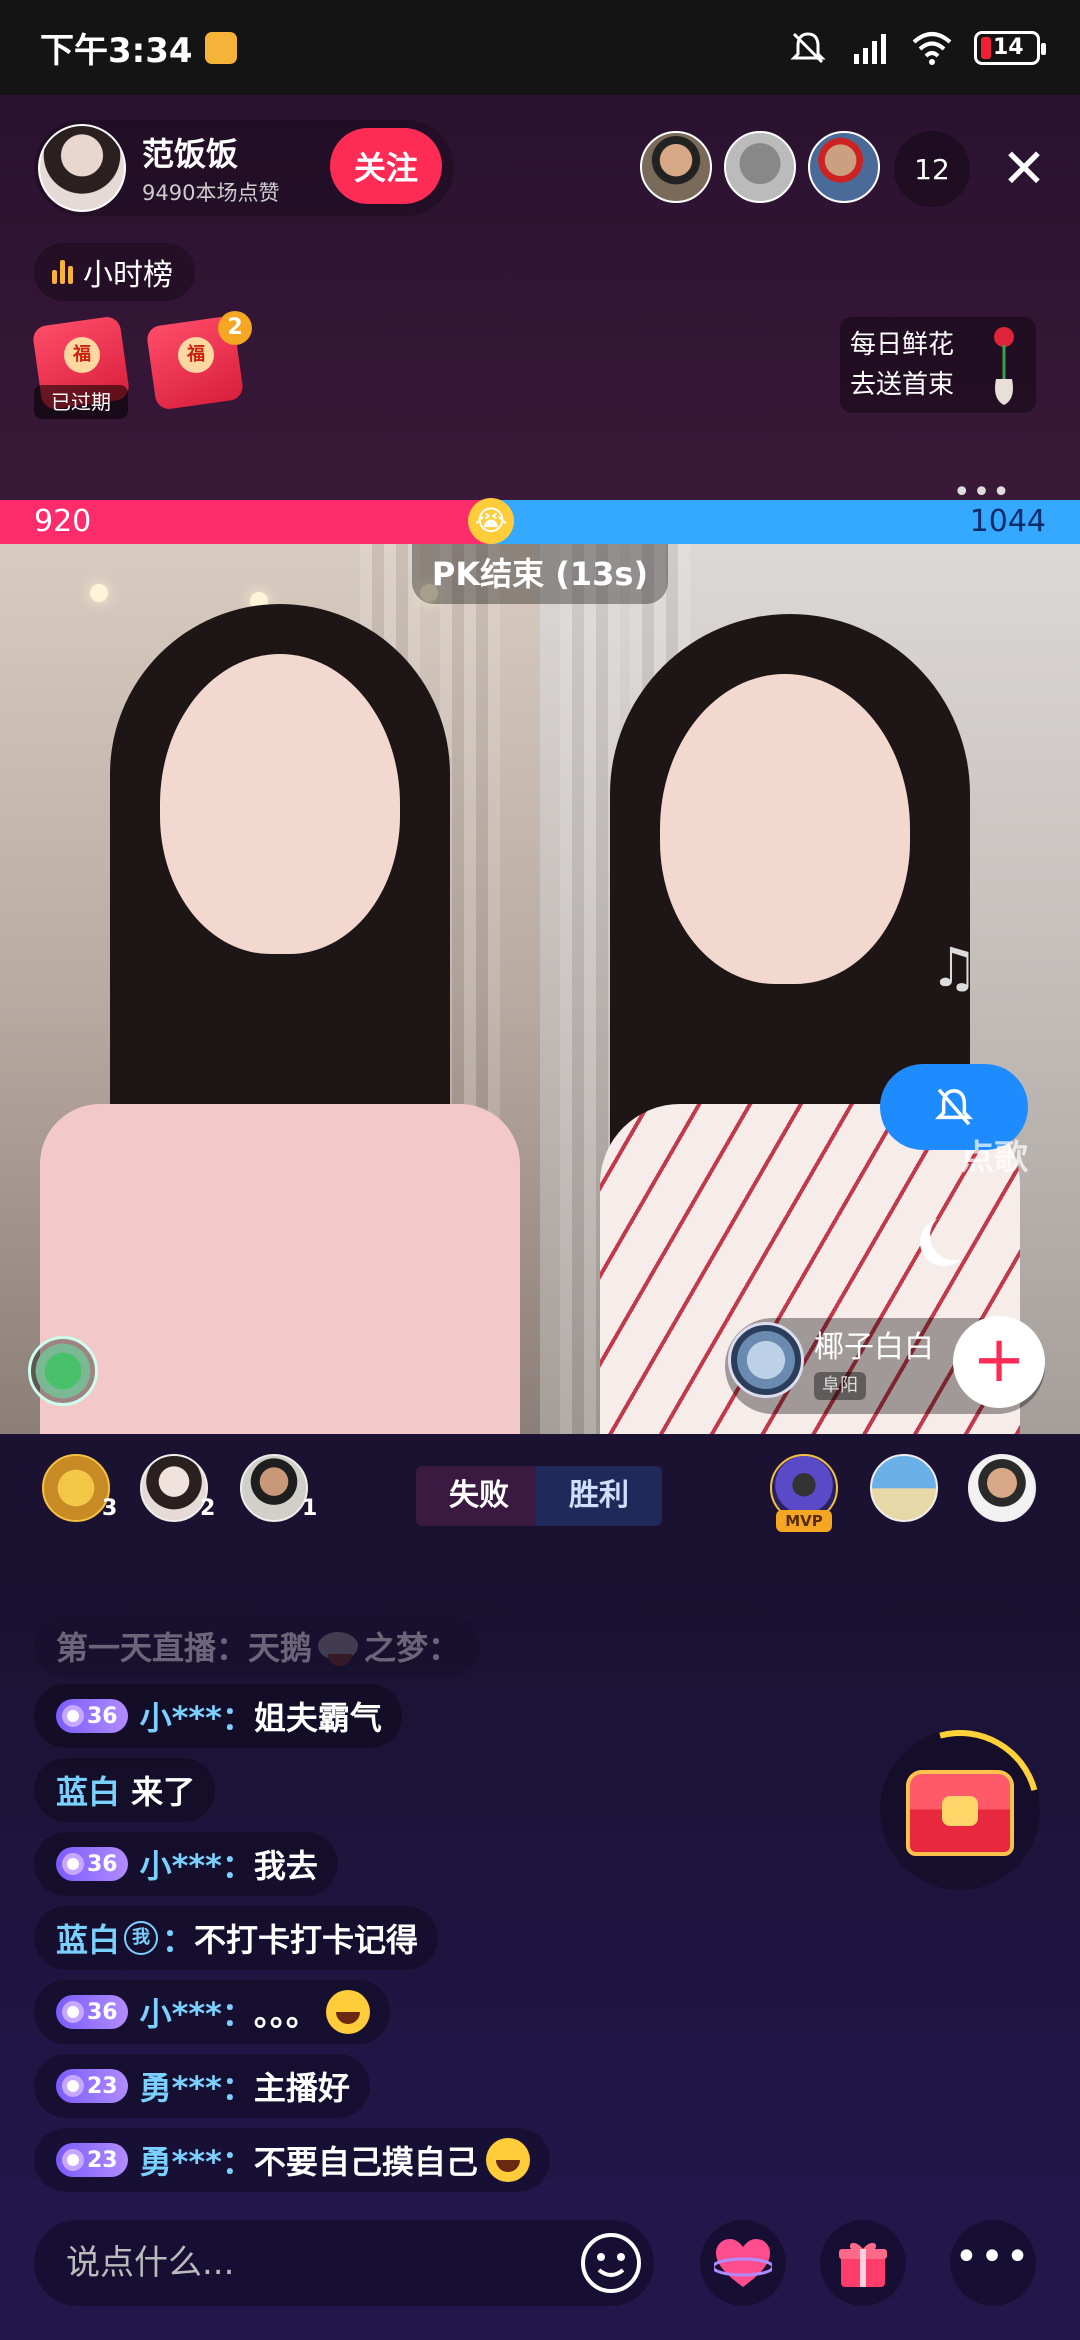 This screenshot has height=2340, width=1080. What do you see at coordinates (993, 2257) in the screenshot?
I see `more-dots-icon: •••` at bounding box center [993, 2257].